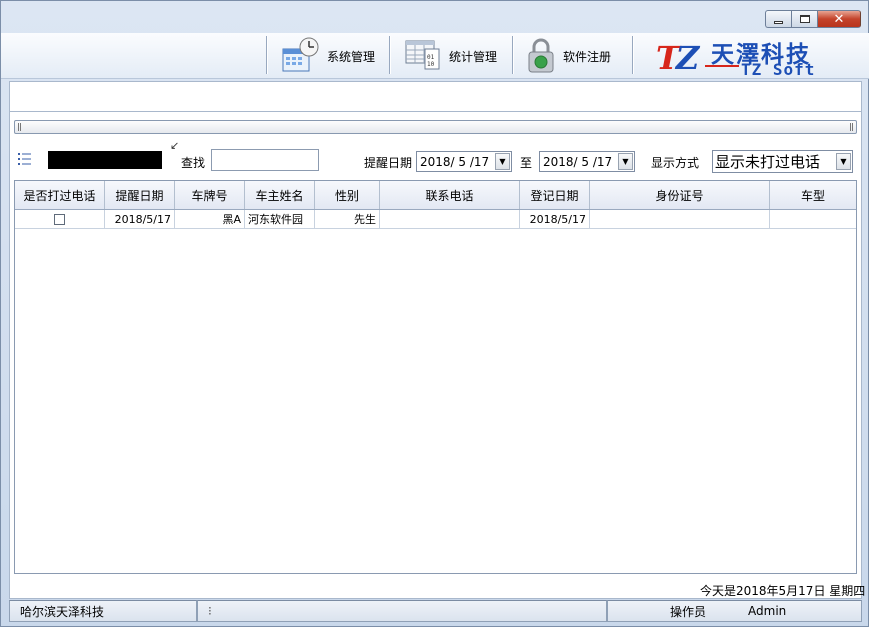 This screenshot has width=869, height=627. What do you see at coordinates (19, 127) in the screenshot?
I see `scroll-grip-left` at bounding box center [19, 127].